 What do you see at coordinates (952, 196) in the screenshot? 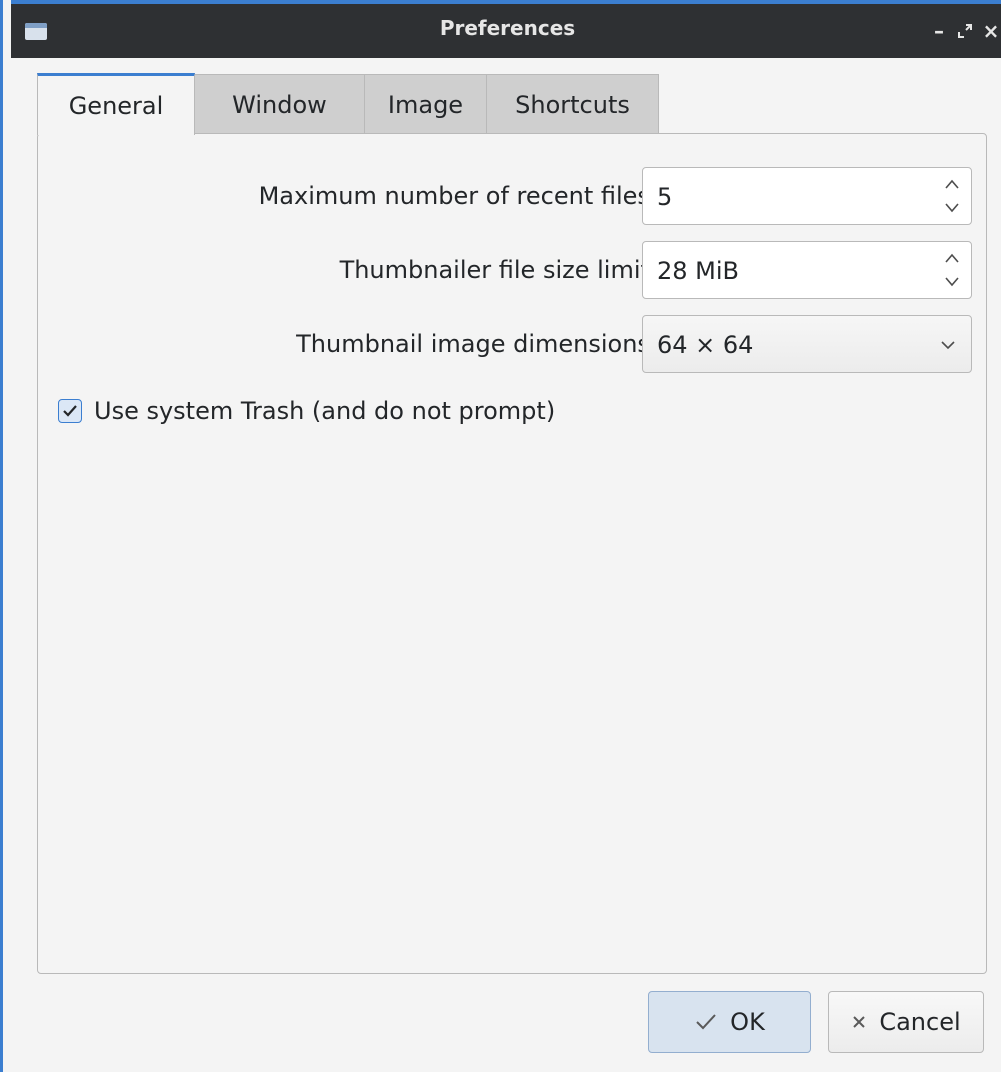
I see `recent-files-stepper` at bounding box center [952, 196].